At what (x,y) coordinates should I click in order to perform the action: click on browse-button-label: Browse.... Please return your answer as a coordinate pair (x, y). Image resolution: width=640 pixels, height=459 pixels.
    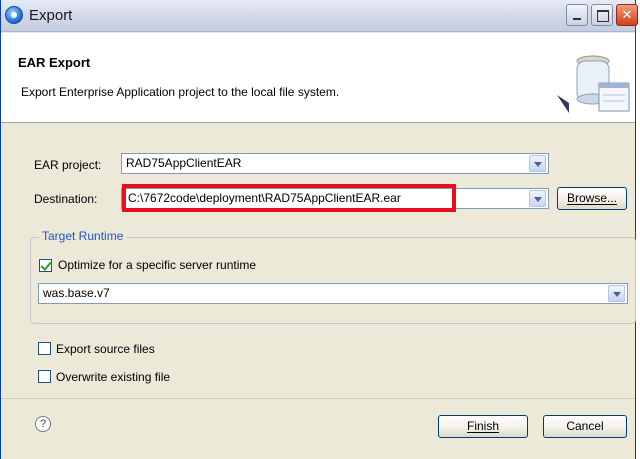
    Looking at the image, I should click on (591, 198).